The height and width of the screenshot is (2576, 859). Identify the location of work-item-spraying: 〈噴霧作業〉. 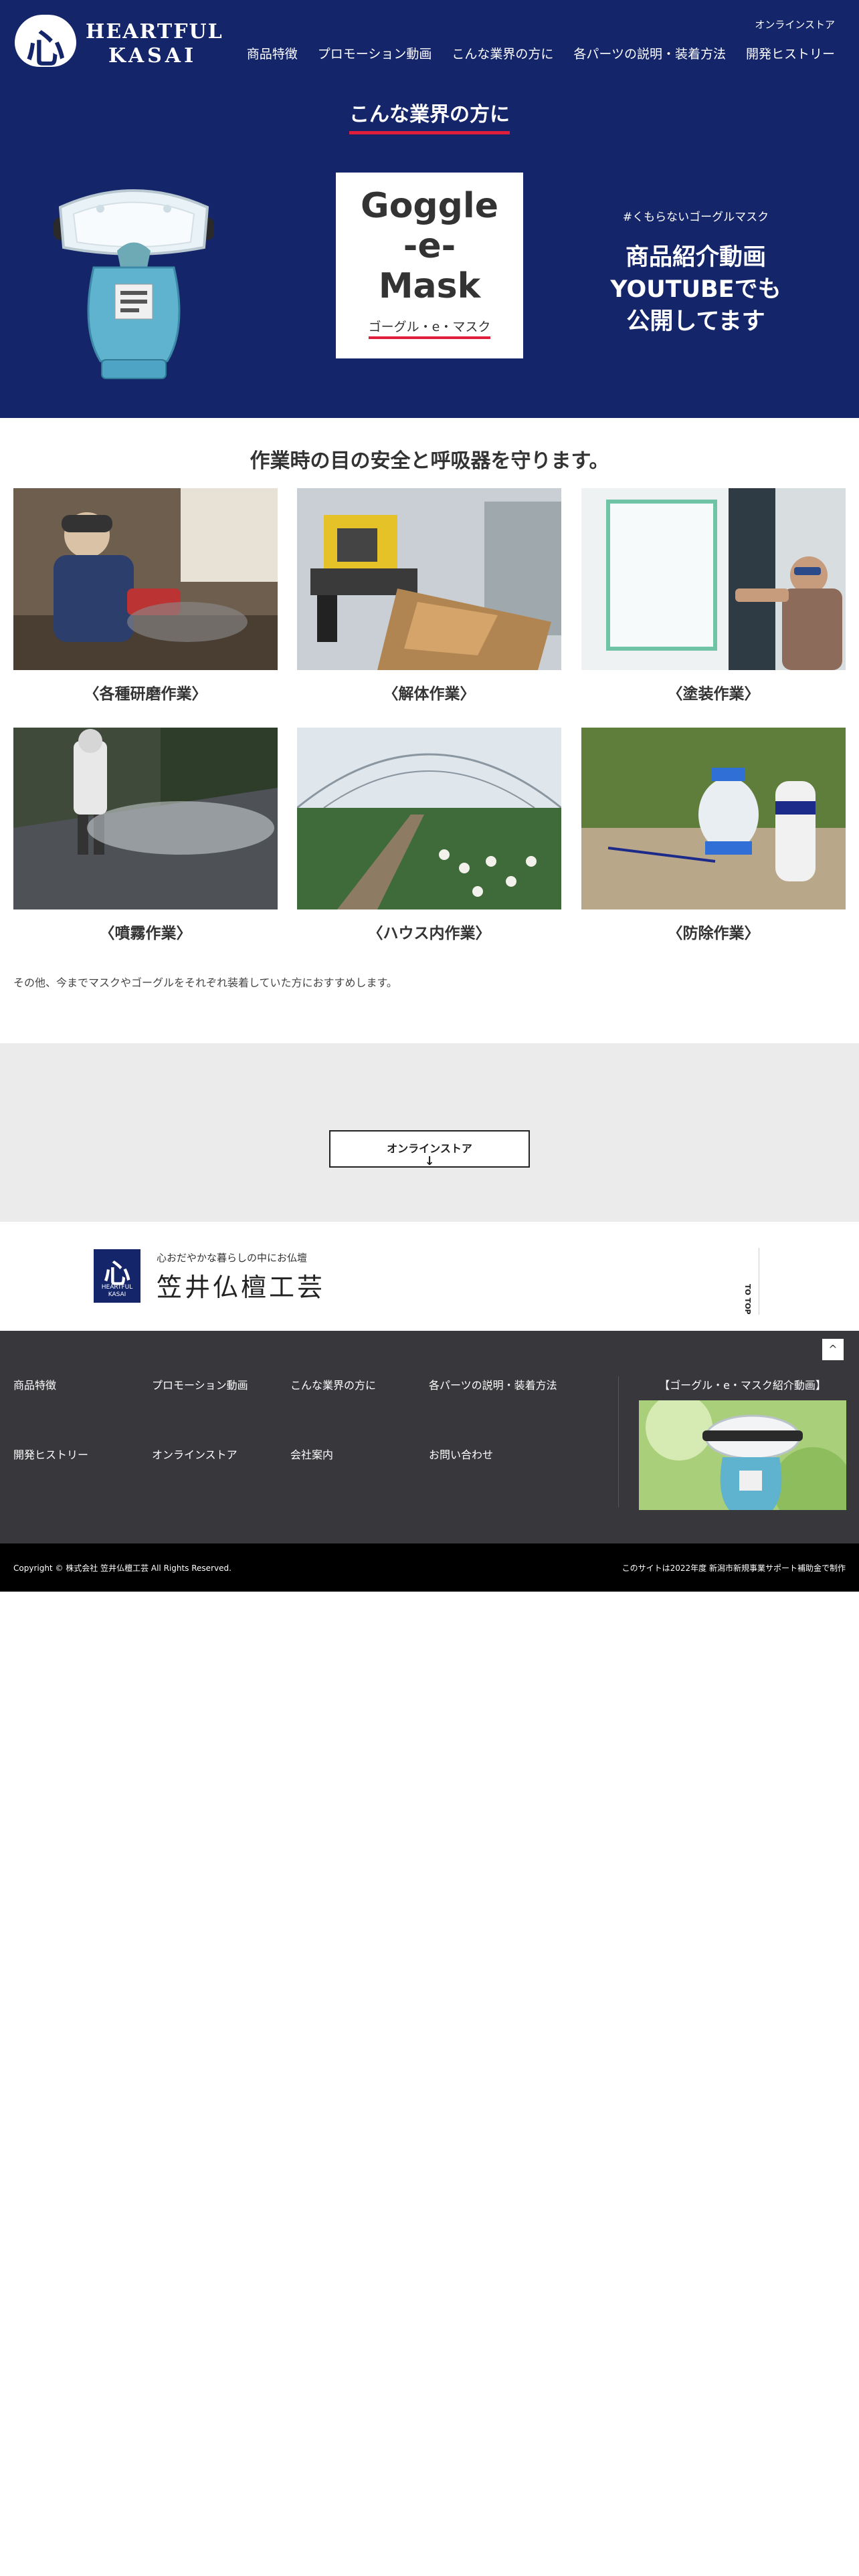
(145, 836).